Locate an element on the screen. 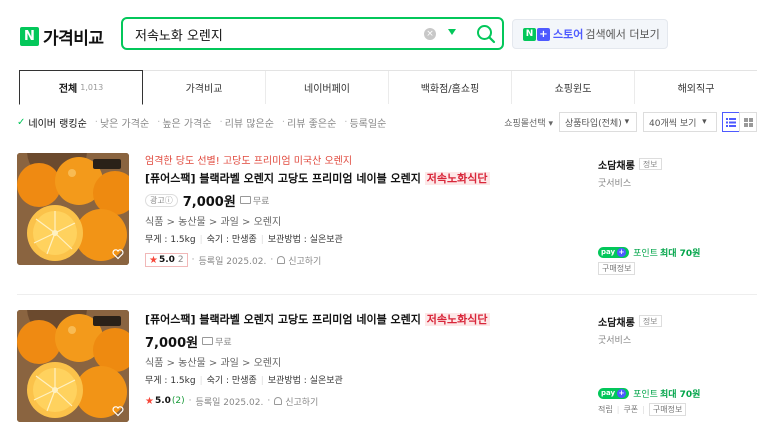  registered-date: 등록일 2025.02. is located at coordinates (229, 402).